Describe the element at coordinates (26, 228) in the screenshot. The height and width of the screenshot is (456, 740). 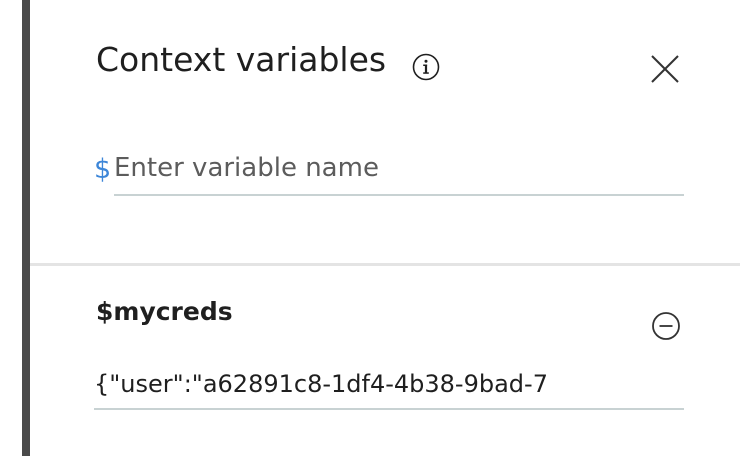
I see `left-panel-edge` at that location.